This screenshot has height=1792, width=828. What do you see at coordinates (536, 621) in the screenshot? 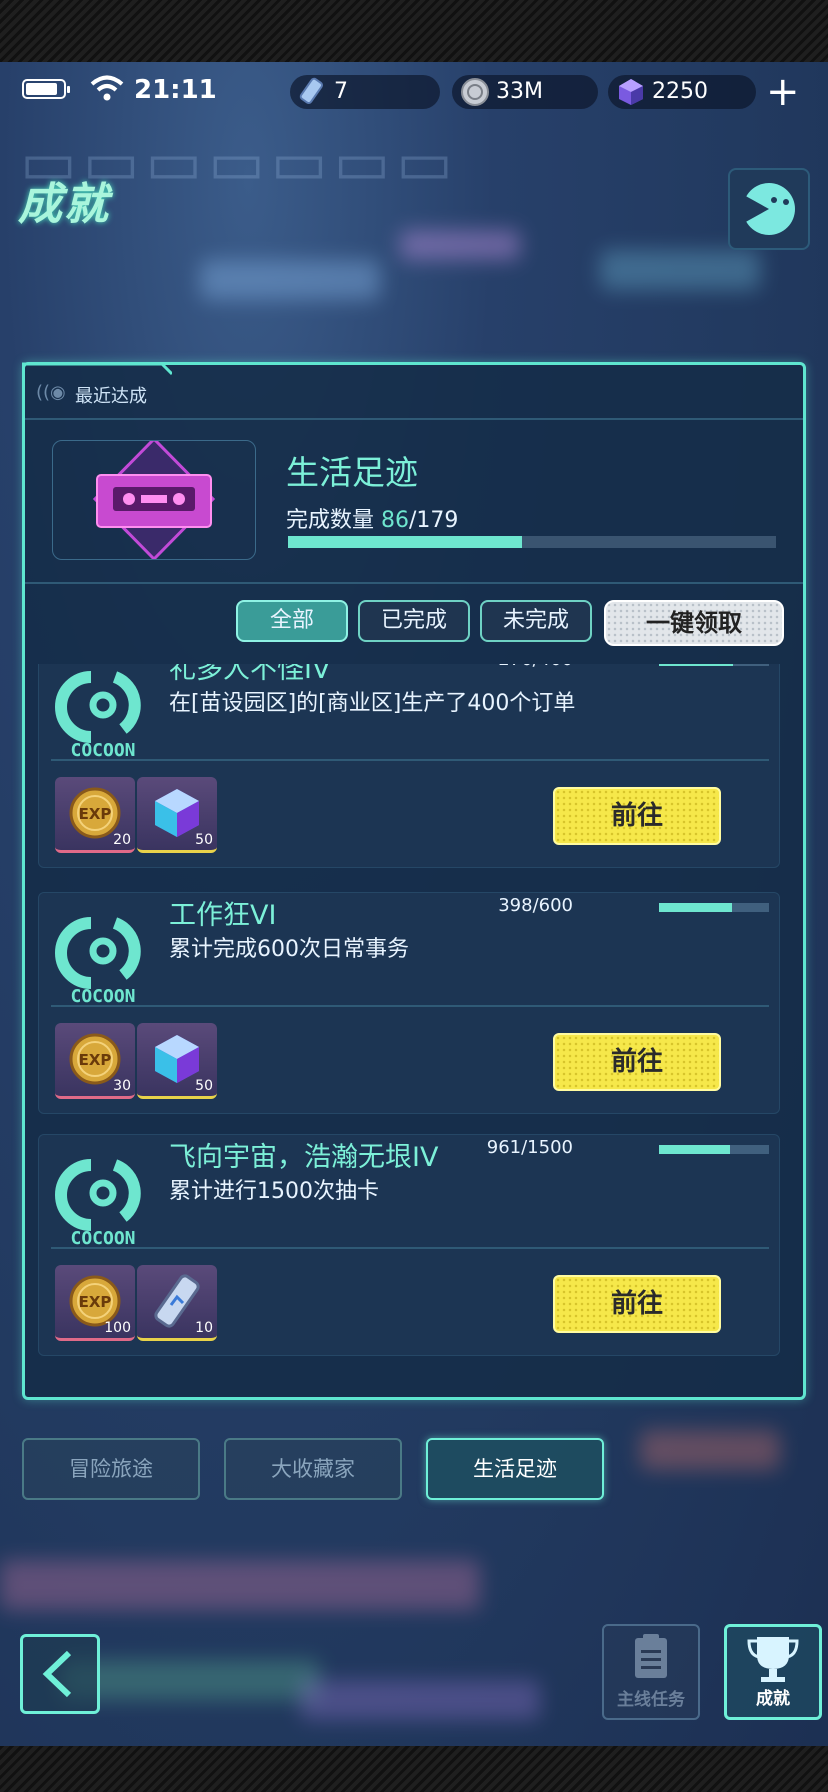
I see `filter-undone-button: 未完成` at bounding box center [536, 621].